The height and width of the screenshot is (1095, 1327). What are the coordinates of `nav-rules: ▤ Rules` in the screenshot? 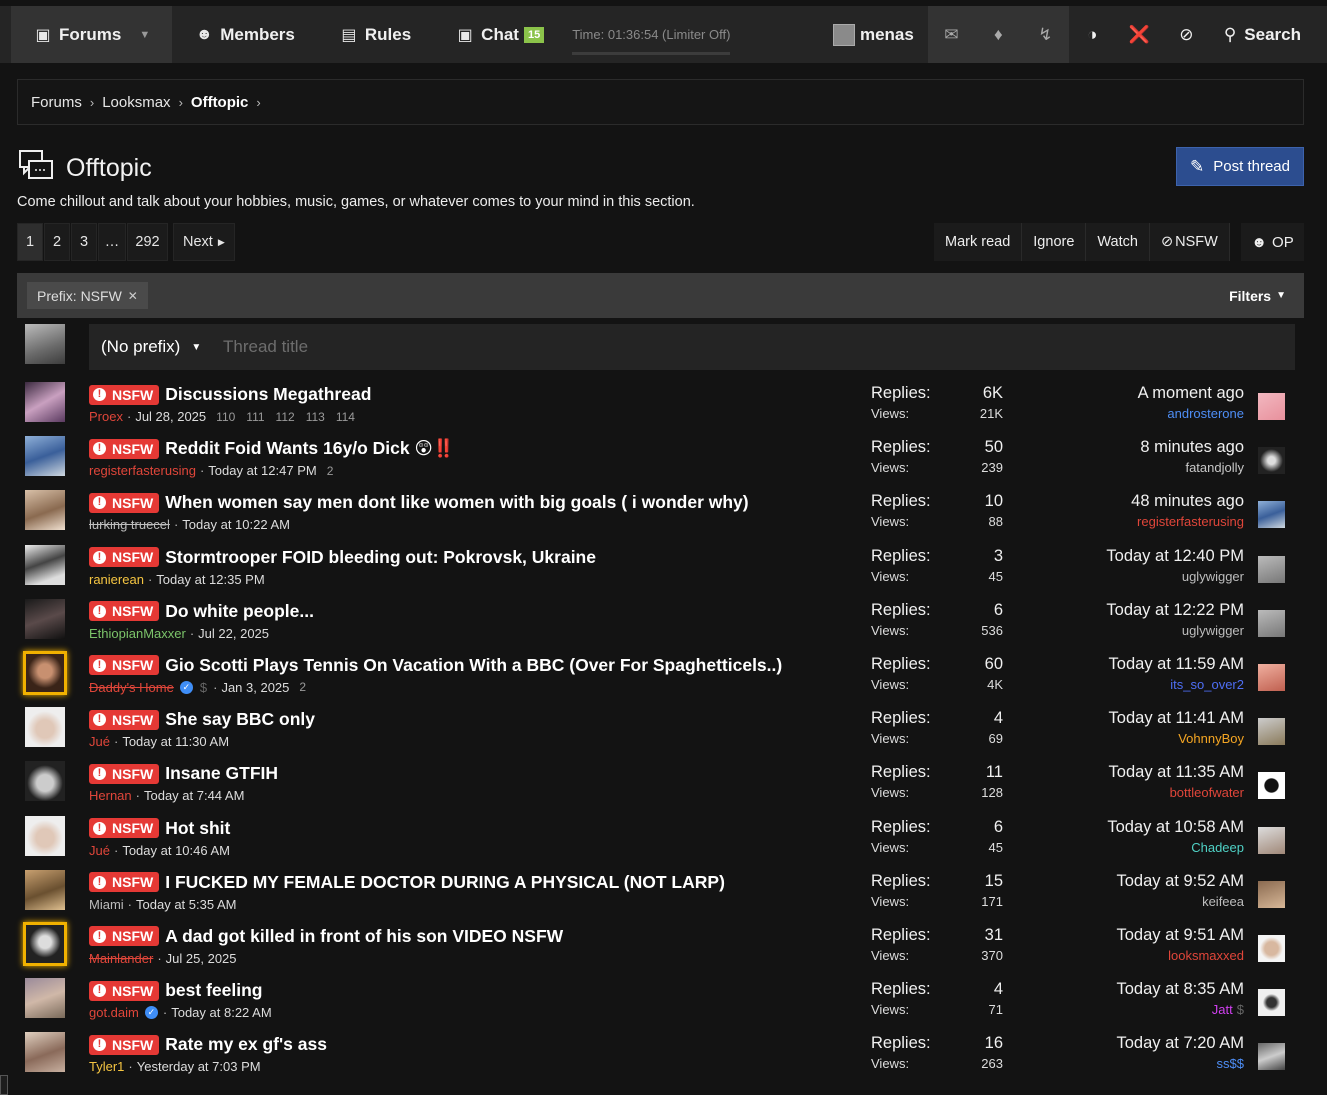 It's located at (375, 34).